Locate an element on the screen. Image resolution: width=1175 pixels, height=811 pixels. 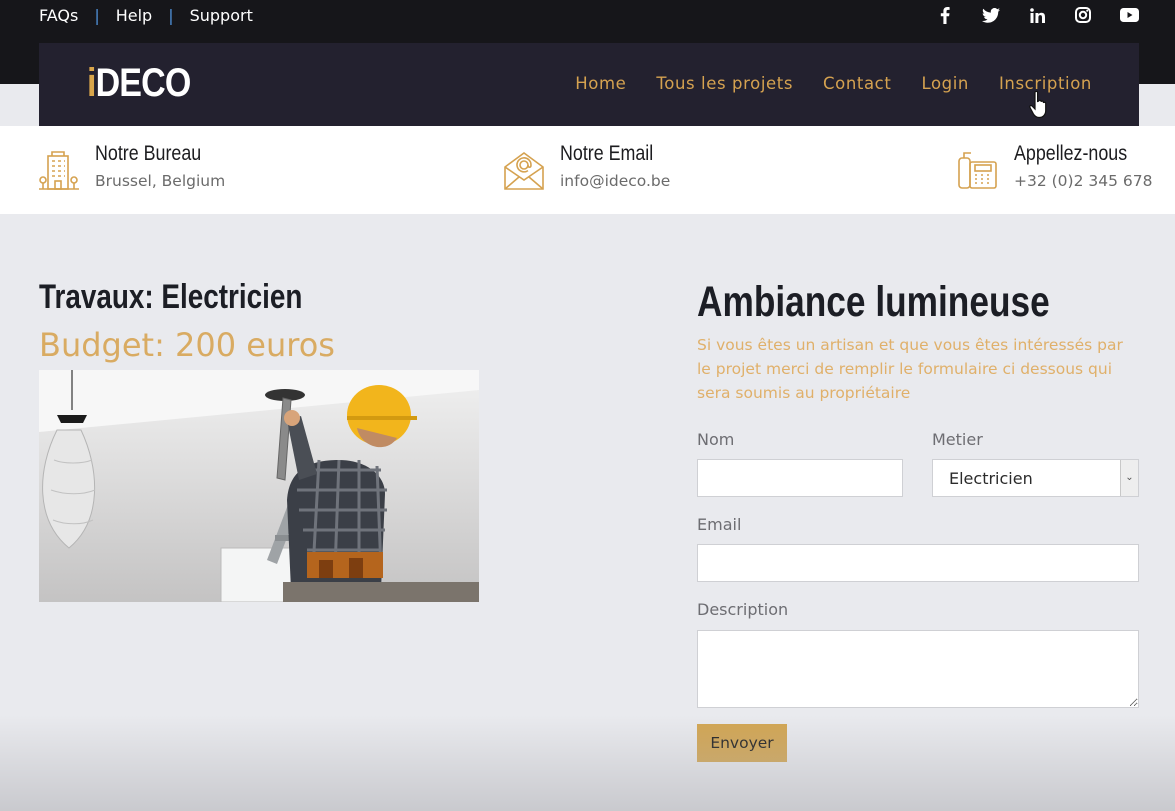
phone-info: Appellez-nous +32 (0)2 345 678 is located at coordinates (1055, 167).